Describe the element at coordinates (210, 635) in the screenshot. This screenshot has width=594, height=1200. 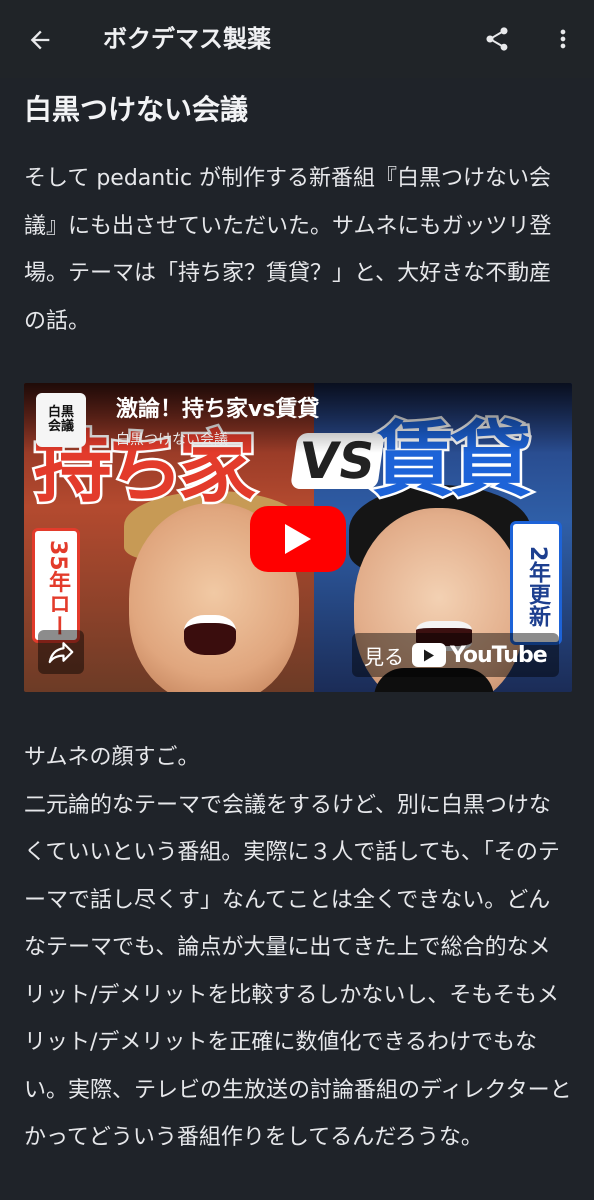
I see `person-left-mouth` at that location.